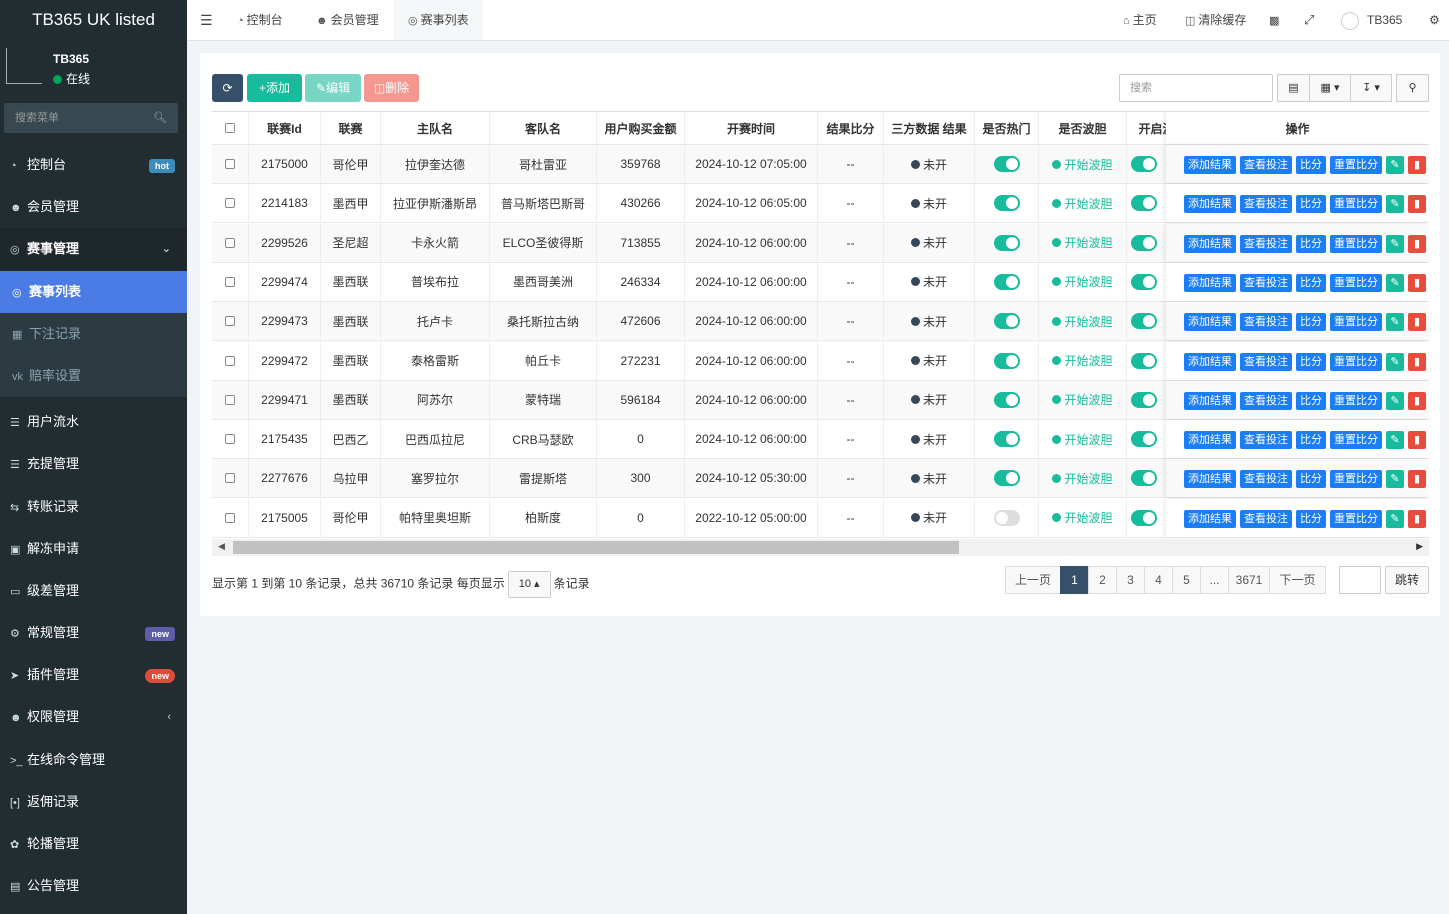  Describe the element at coordinates (93, 591) in the screenshot. I see `sidebar-item-level-diff: ▭ 级差管理` at that location.